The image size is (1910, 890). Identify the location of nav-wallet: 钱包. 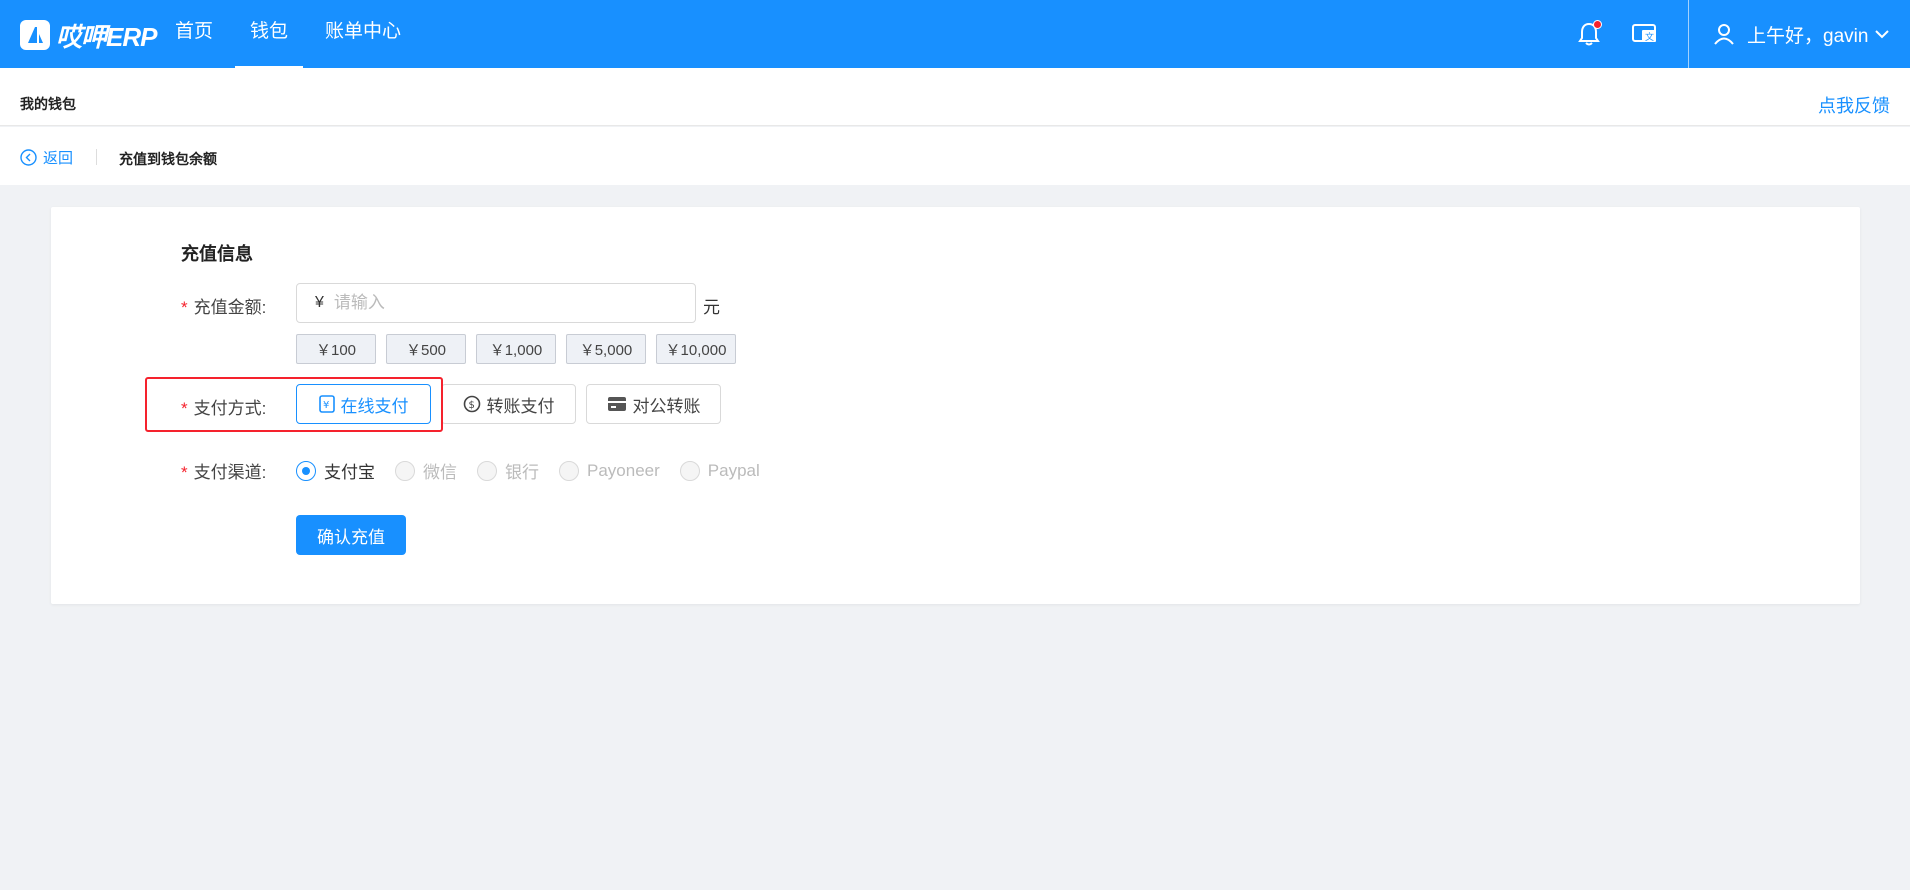
(269, 34).